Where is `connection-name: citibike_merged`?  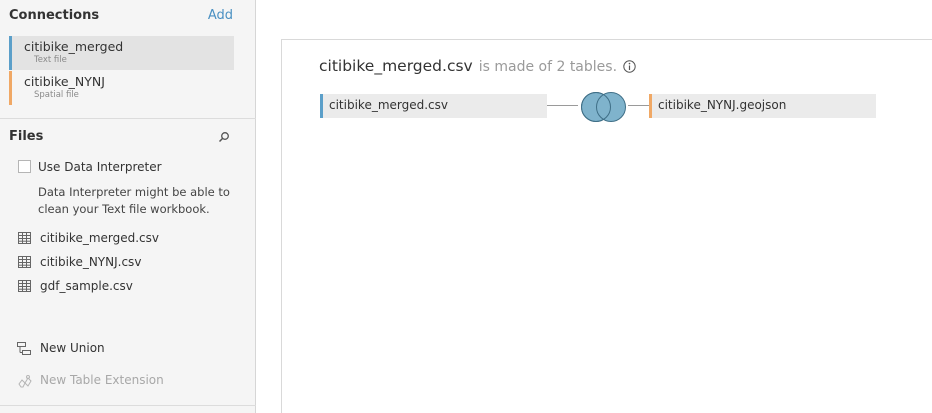
connection-name: citibike_merged is located at coordinates (74, 46).